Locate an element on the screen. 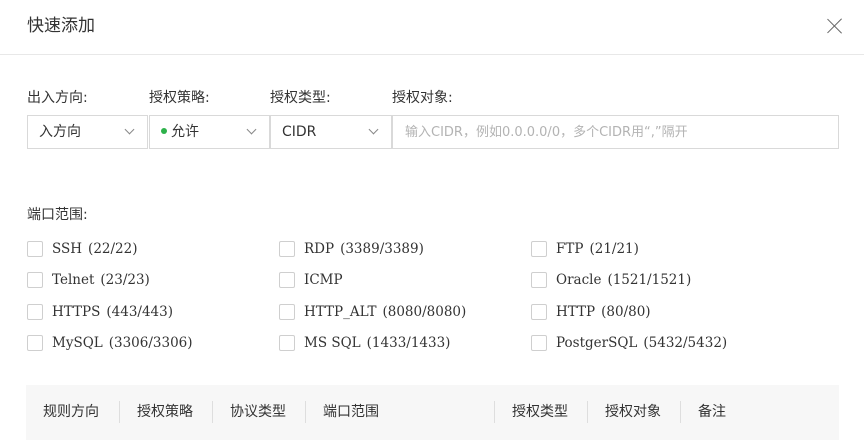 This screenshot has width=864, height=448. column-header-remark: 备注 is located at coordinates (712, 412).